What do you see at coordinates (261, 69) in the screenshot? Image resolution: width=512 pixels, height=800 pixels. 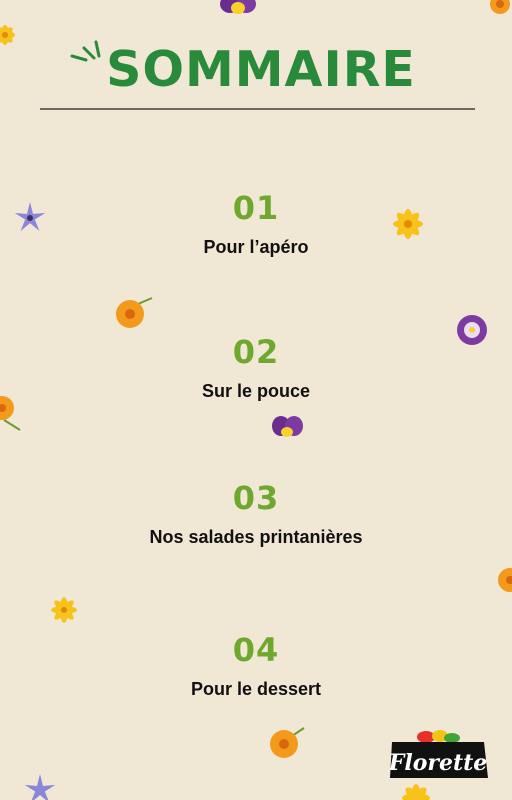 I see `page-title: SOMMAIRE` at bounding box center [261, 69].